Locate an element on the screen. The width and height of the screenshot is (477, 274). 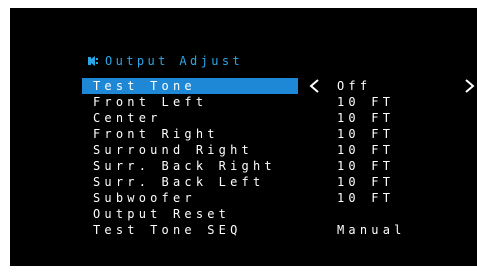
menu-item-surround-right: Surround Right 10 FT is located at coordinates (279, 150).